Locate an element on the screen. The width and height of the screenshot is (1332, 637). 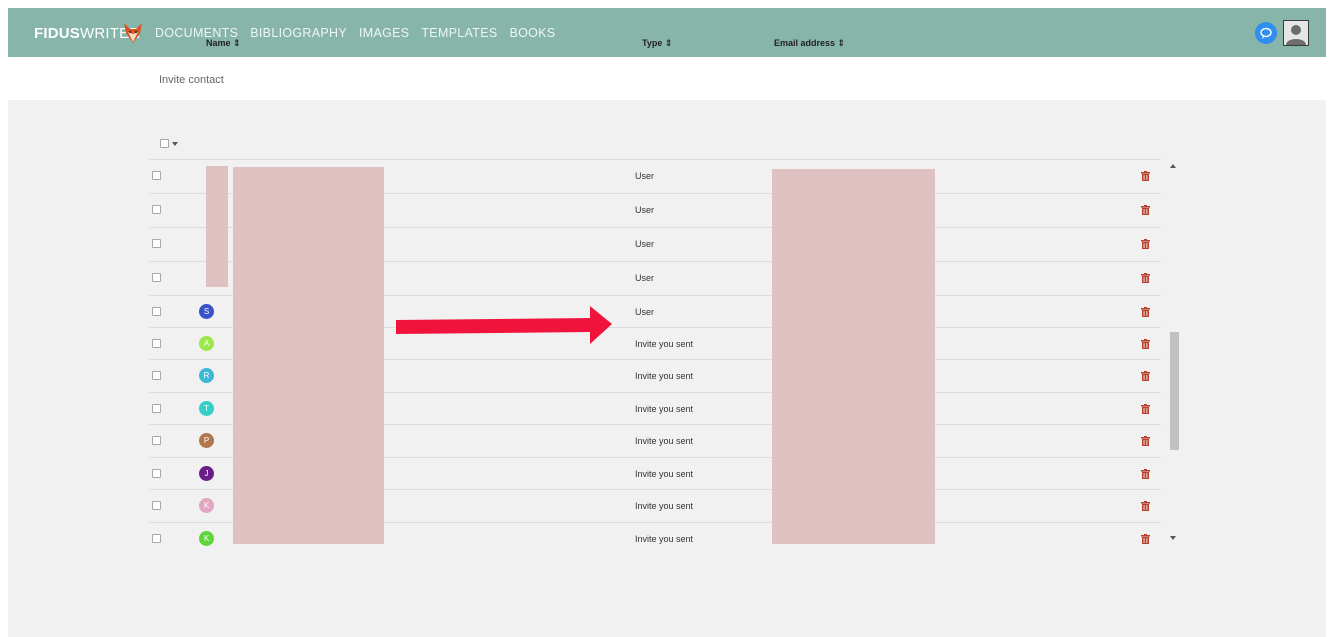
chat-button is located at coordinates (1266, 33).